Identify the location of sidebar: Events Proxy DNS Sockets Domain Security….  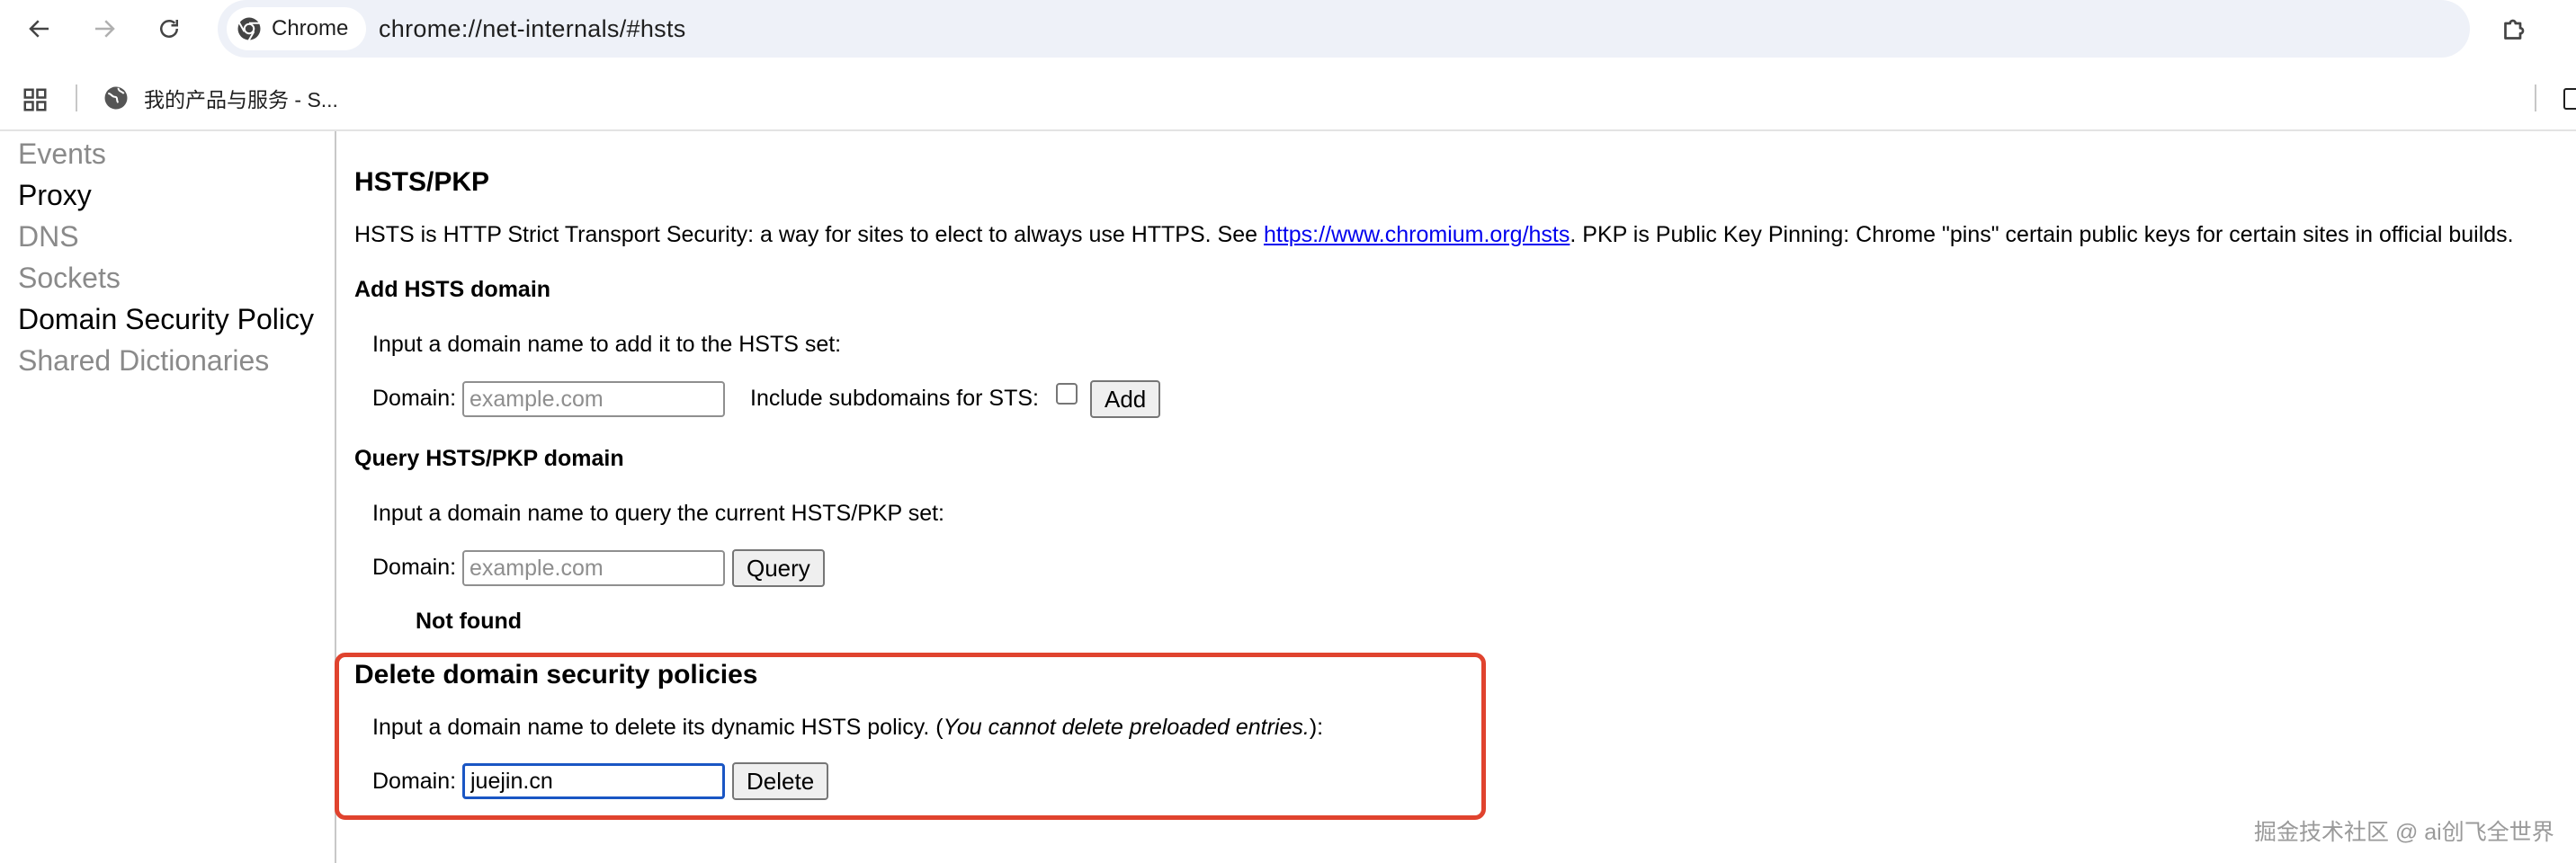
(168, 497).